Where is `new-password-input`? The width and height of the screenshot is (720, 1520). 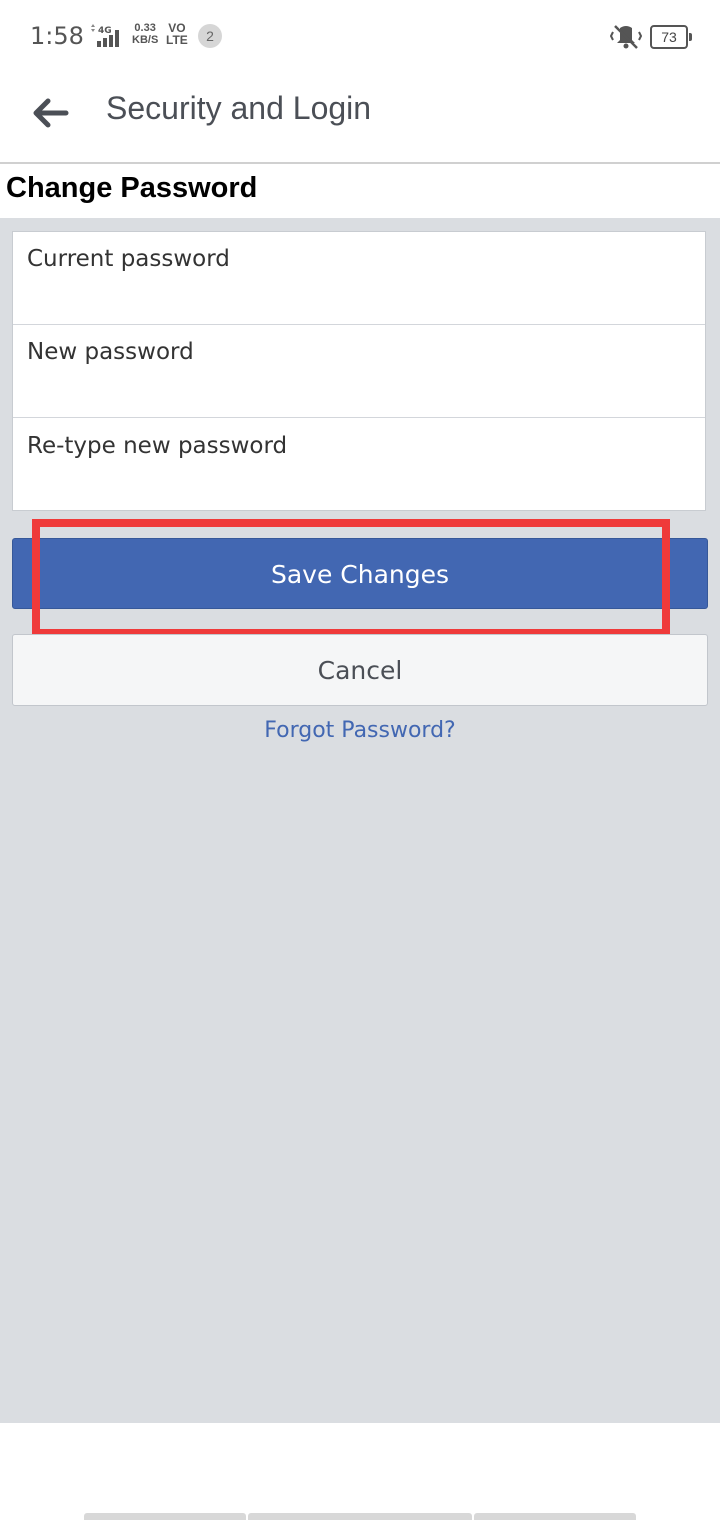 new-password-input is located at coordinates (359, 371).